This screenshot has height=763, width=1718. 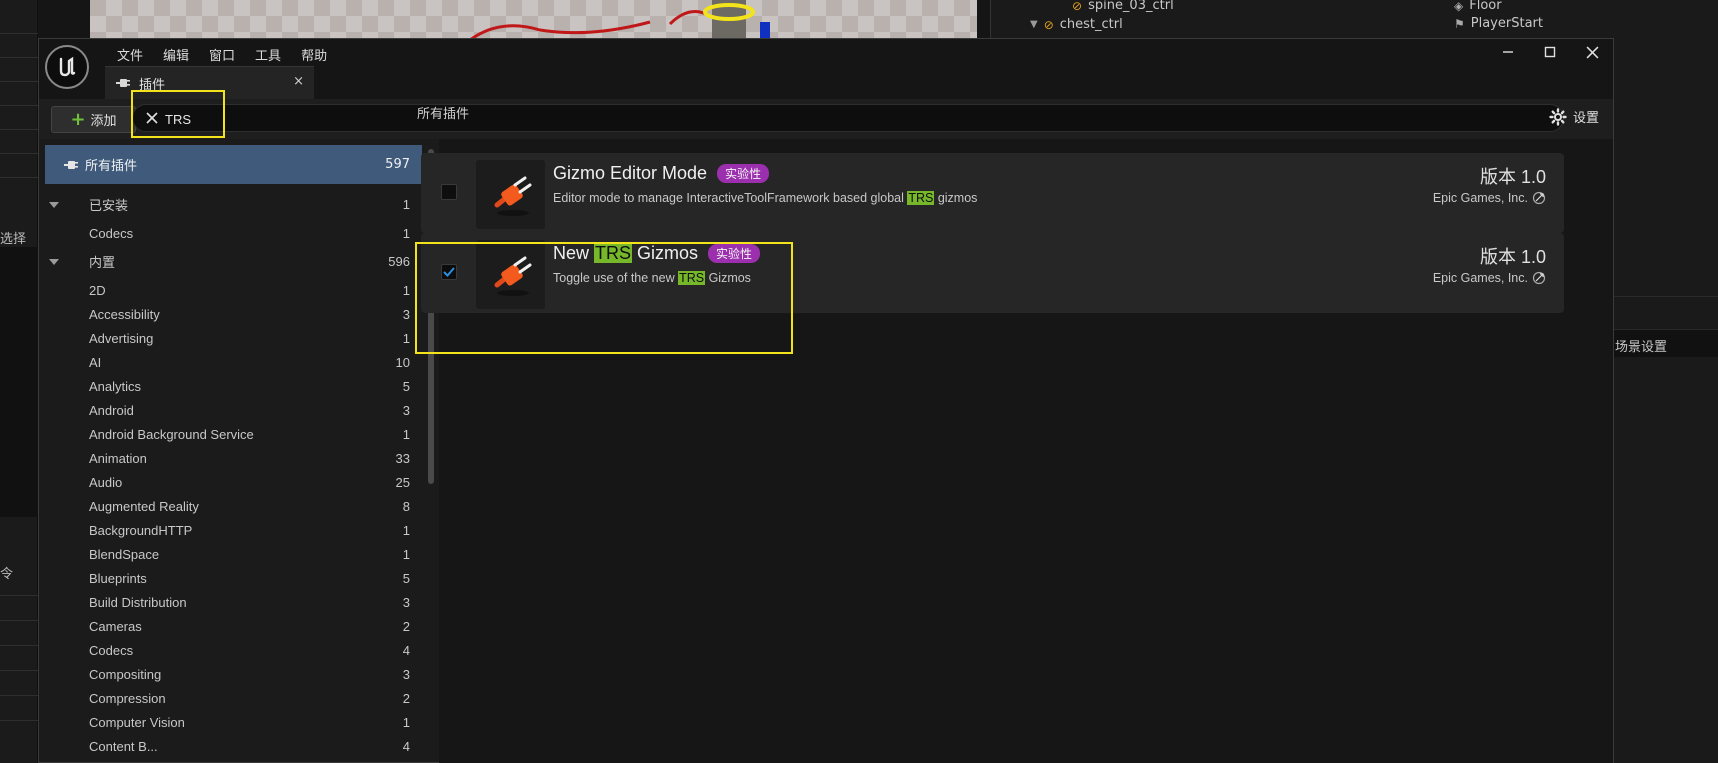 What do you see at coordinates (233, 261) in the screenshot?
I see `category-group: 内置 596` at bounding box center [233, 261].